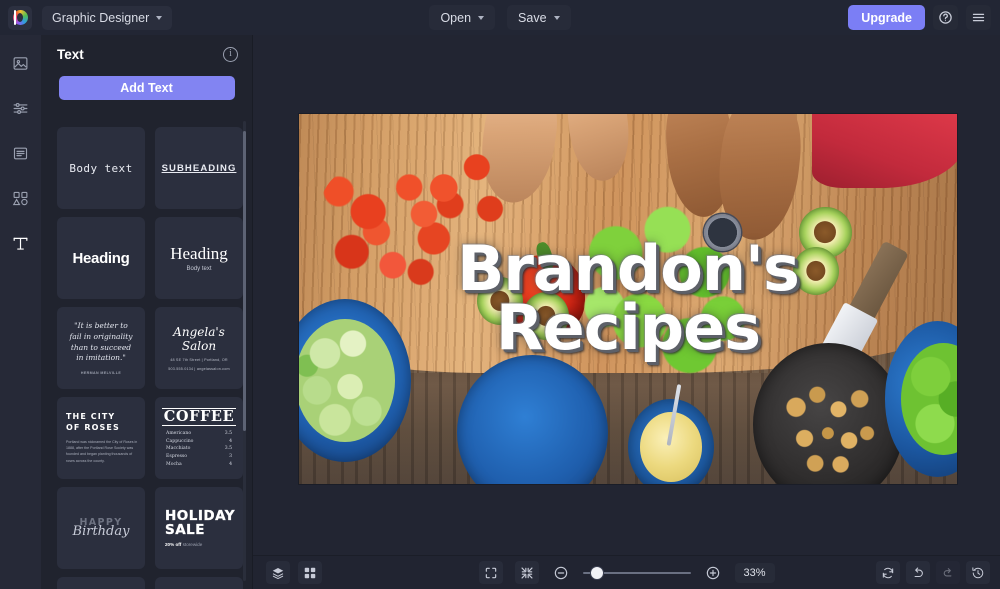 The width and height of the screenshot is (1000, 589). I want to click on undo-icon, so click(918, 572).